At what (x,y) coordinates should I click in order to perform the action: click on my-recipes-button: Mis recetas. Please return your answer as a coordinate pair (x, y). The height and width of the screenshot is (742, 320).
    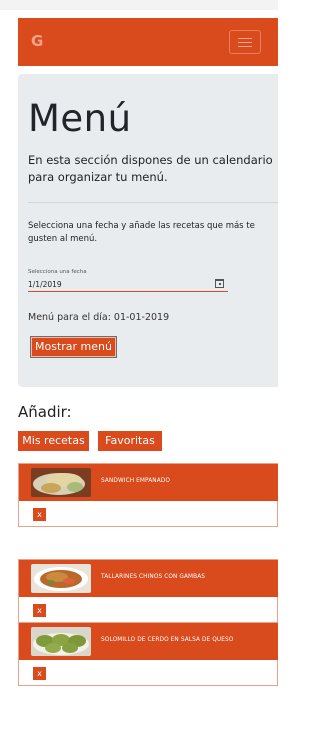
    Looking at the image, I should click on (53, 441).